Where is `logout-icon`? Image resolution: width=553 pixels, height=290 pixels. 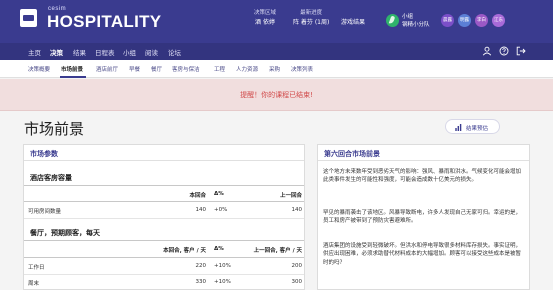
logout-icon is located at coordinates (521, 51).